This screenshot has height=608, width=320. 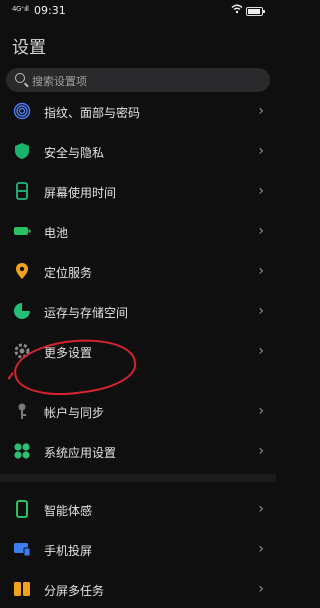 I want to click on row-accounts-sync: 帐户与同步 ›, so click(x=138, y=412).